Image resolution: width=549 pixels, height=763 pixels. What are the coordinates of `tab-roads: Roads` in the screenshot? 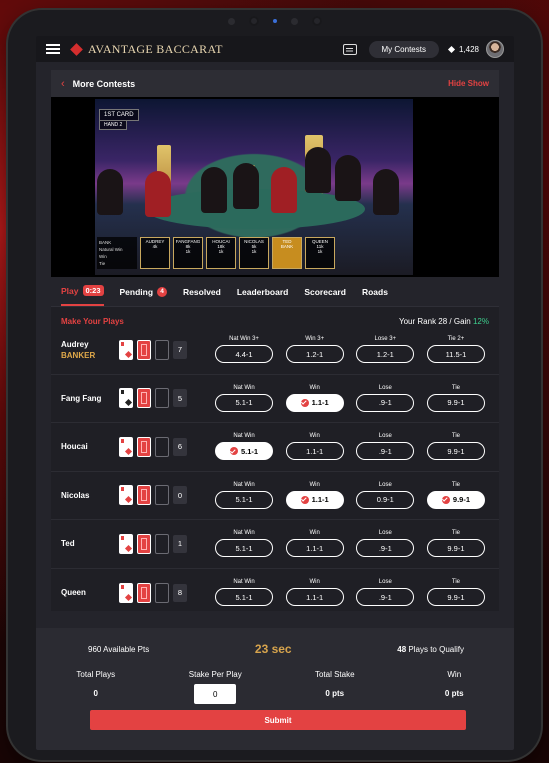 It's located at (375, 291).